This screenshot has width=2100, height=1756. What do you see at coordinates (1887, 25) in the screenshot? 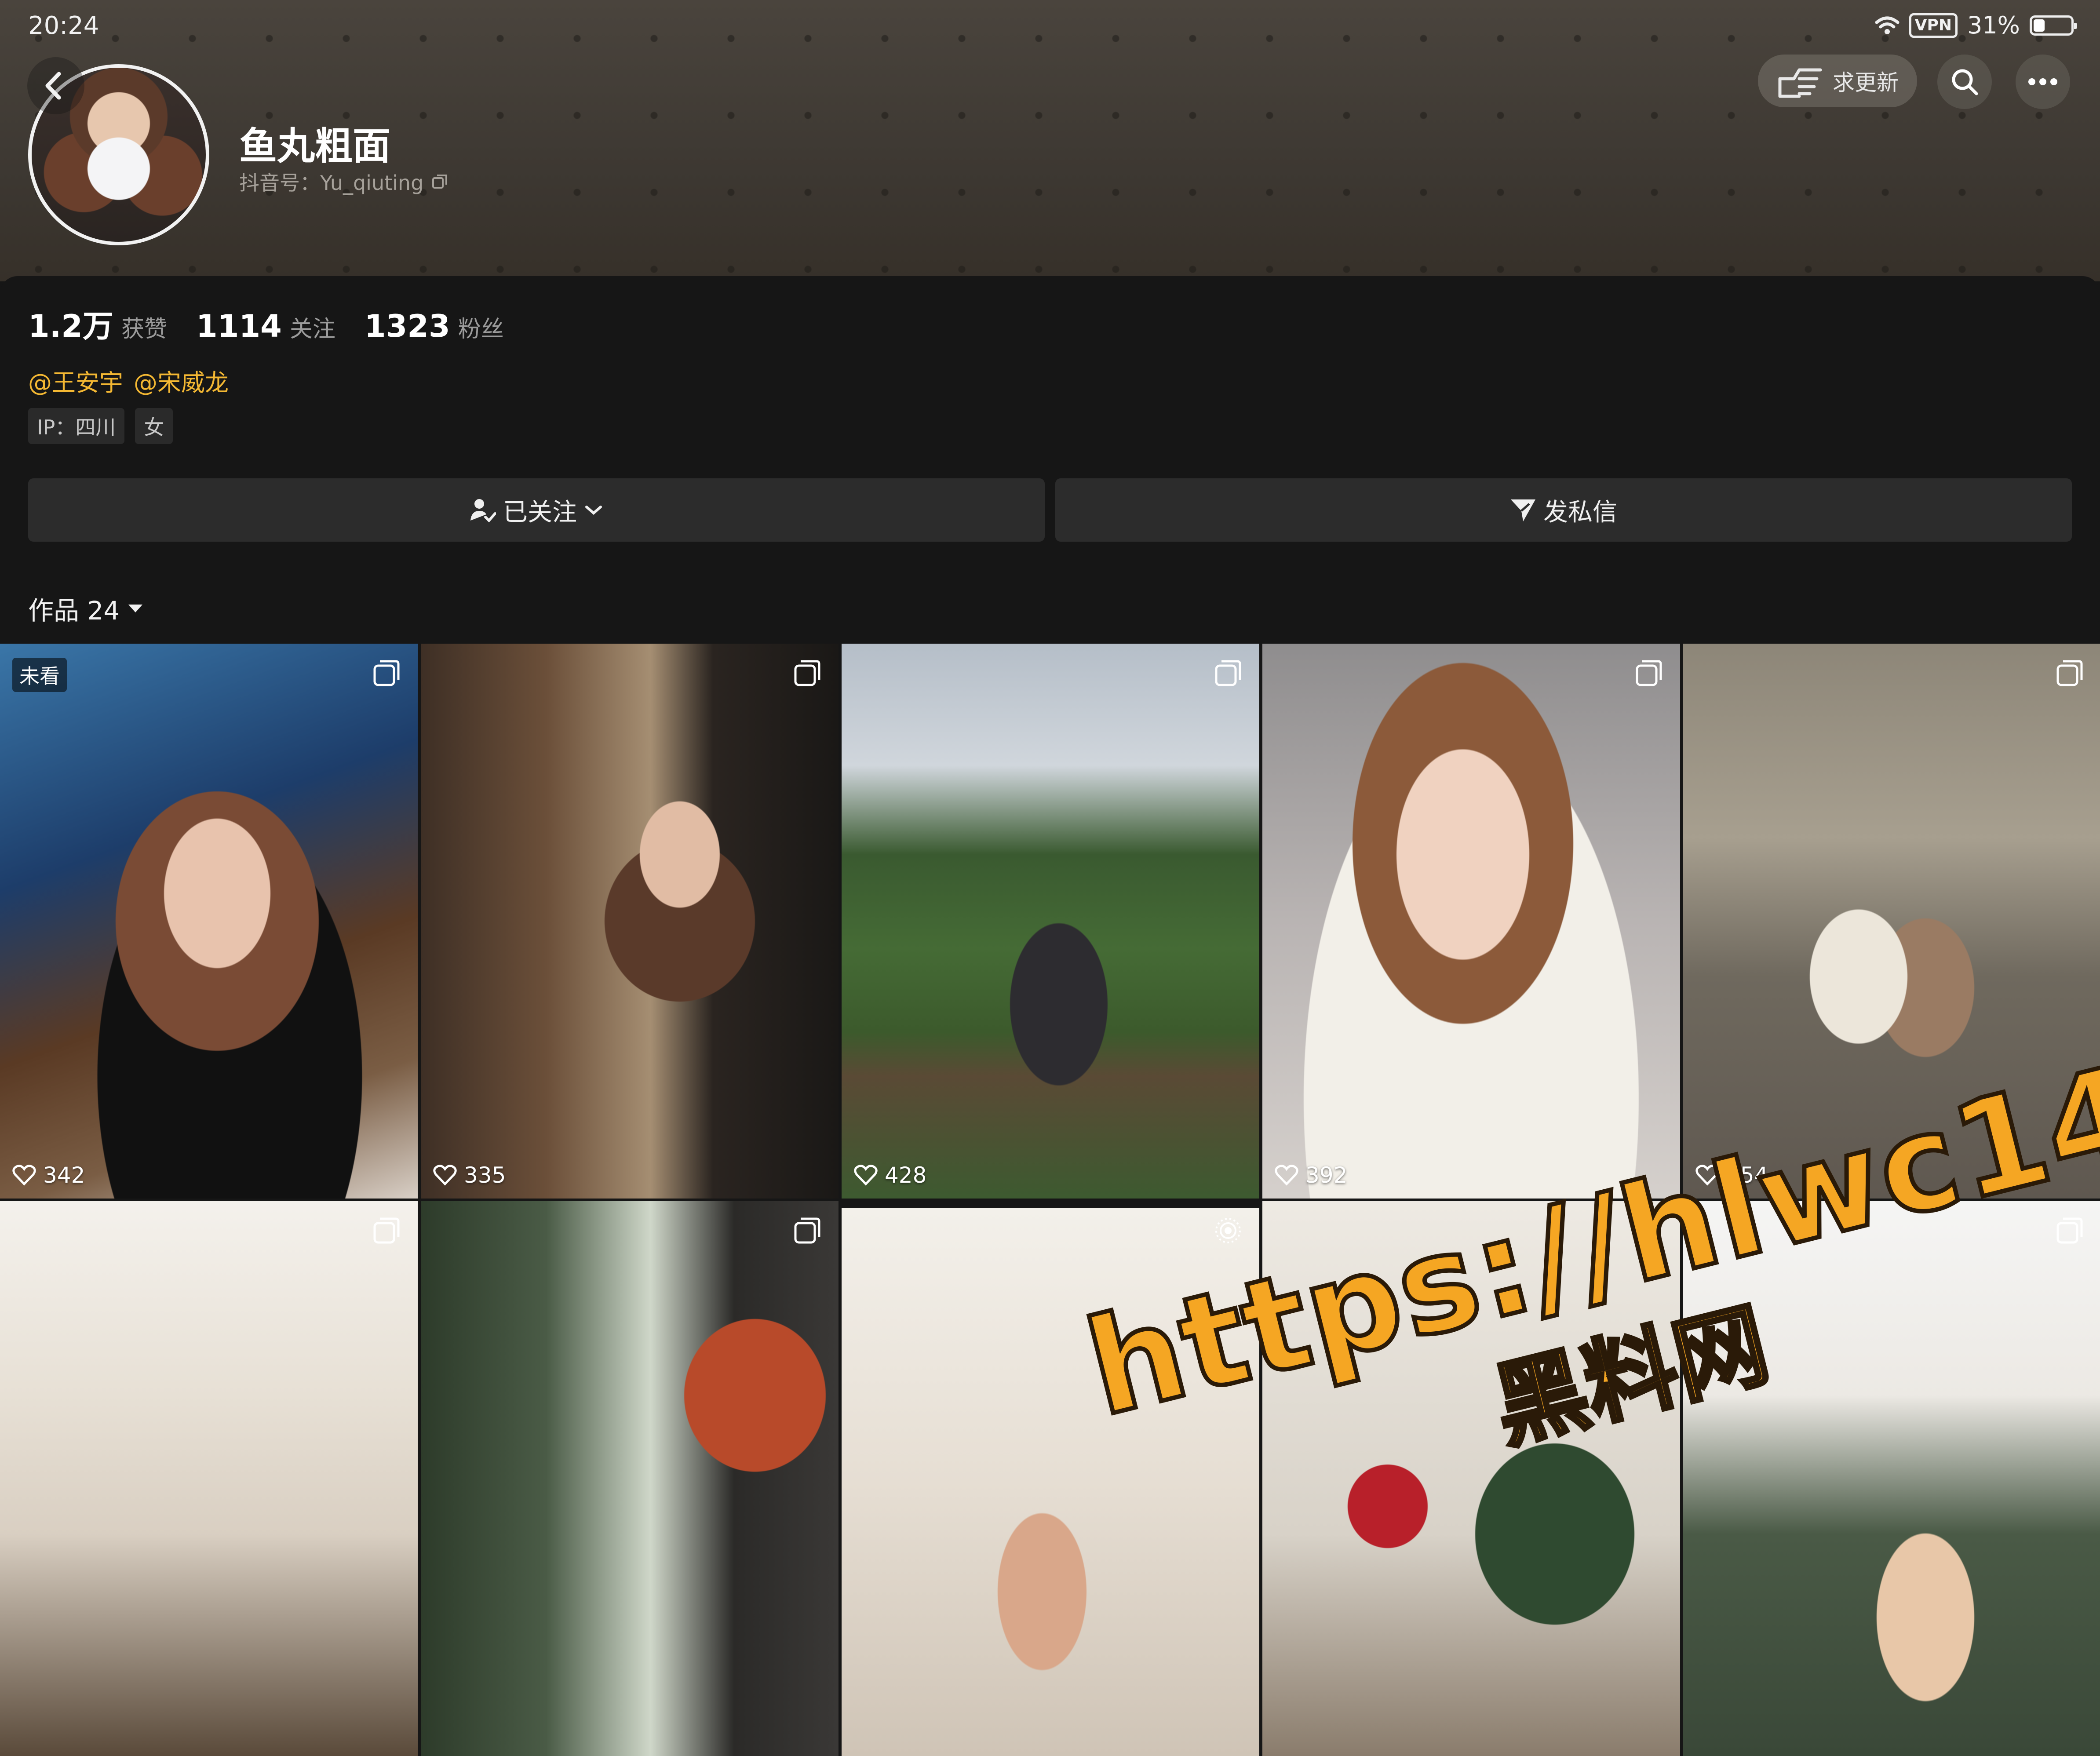
I see `wifi-icon` at bounding box center [1887, 25].